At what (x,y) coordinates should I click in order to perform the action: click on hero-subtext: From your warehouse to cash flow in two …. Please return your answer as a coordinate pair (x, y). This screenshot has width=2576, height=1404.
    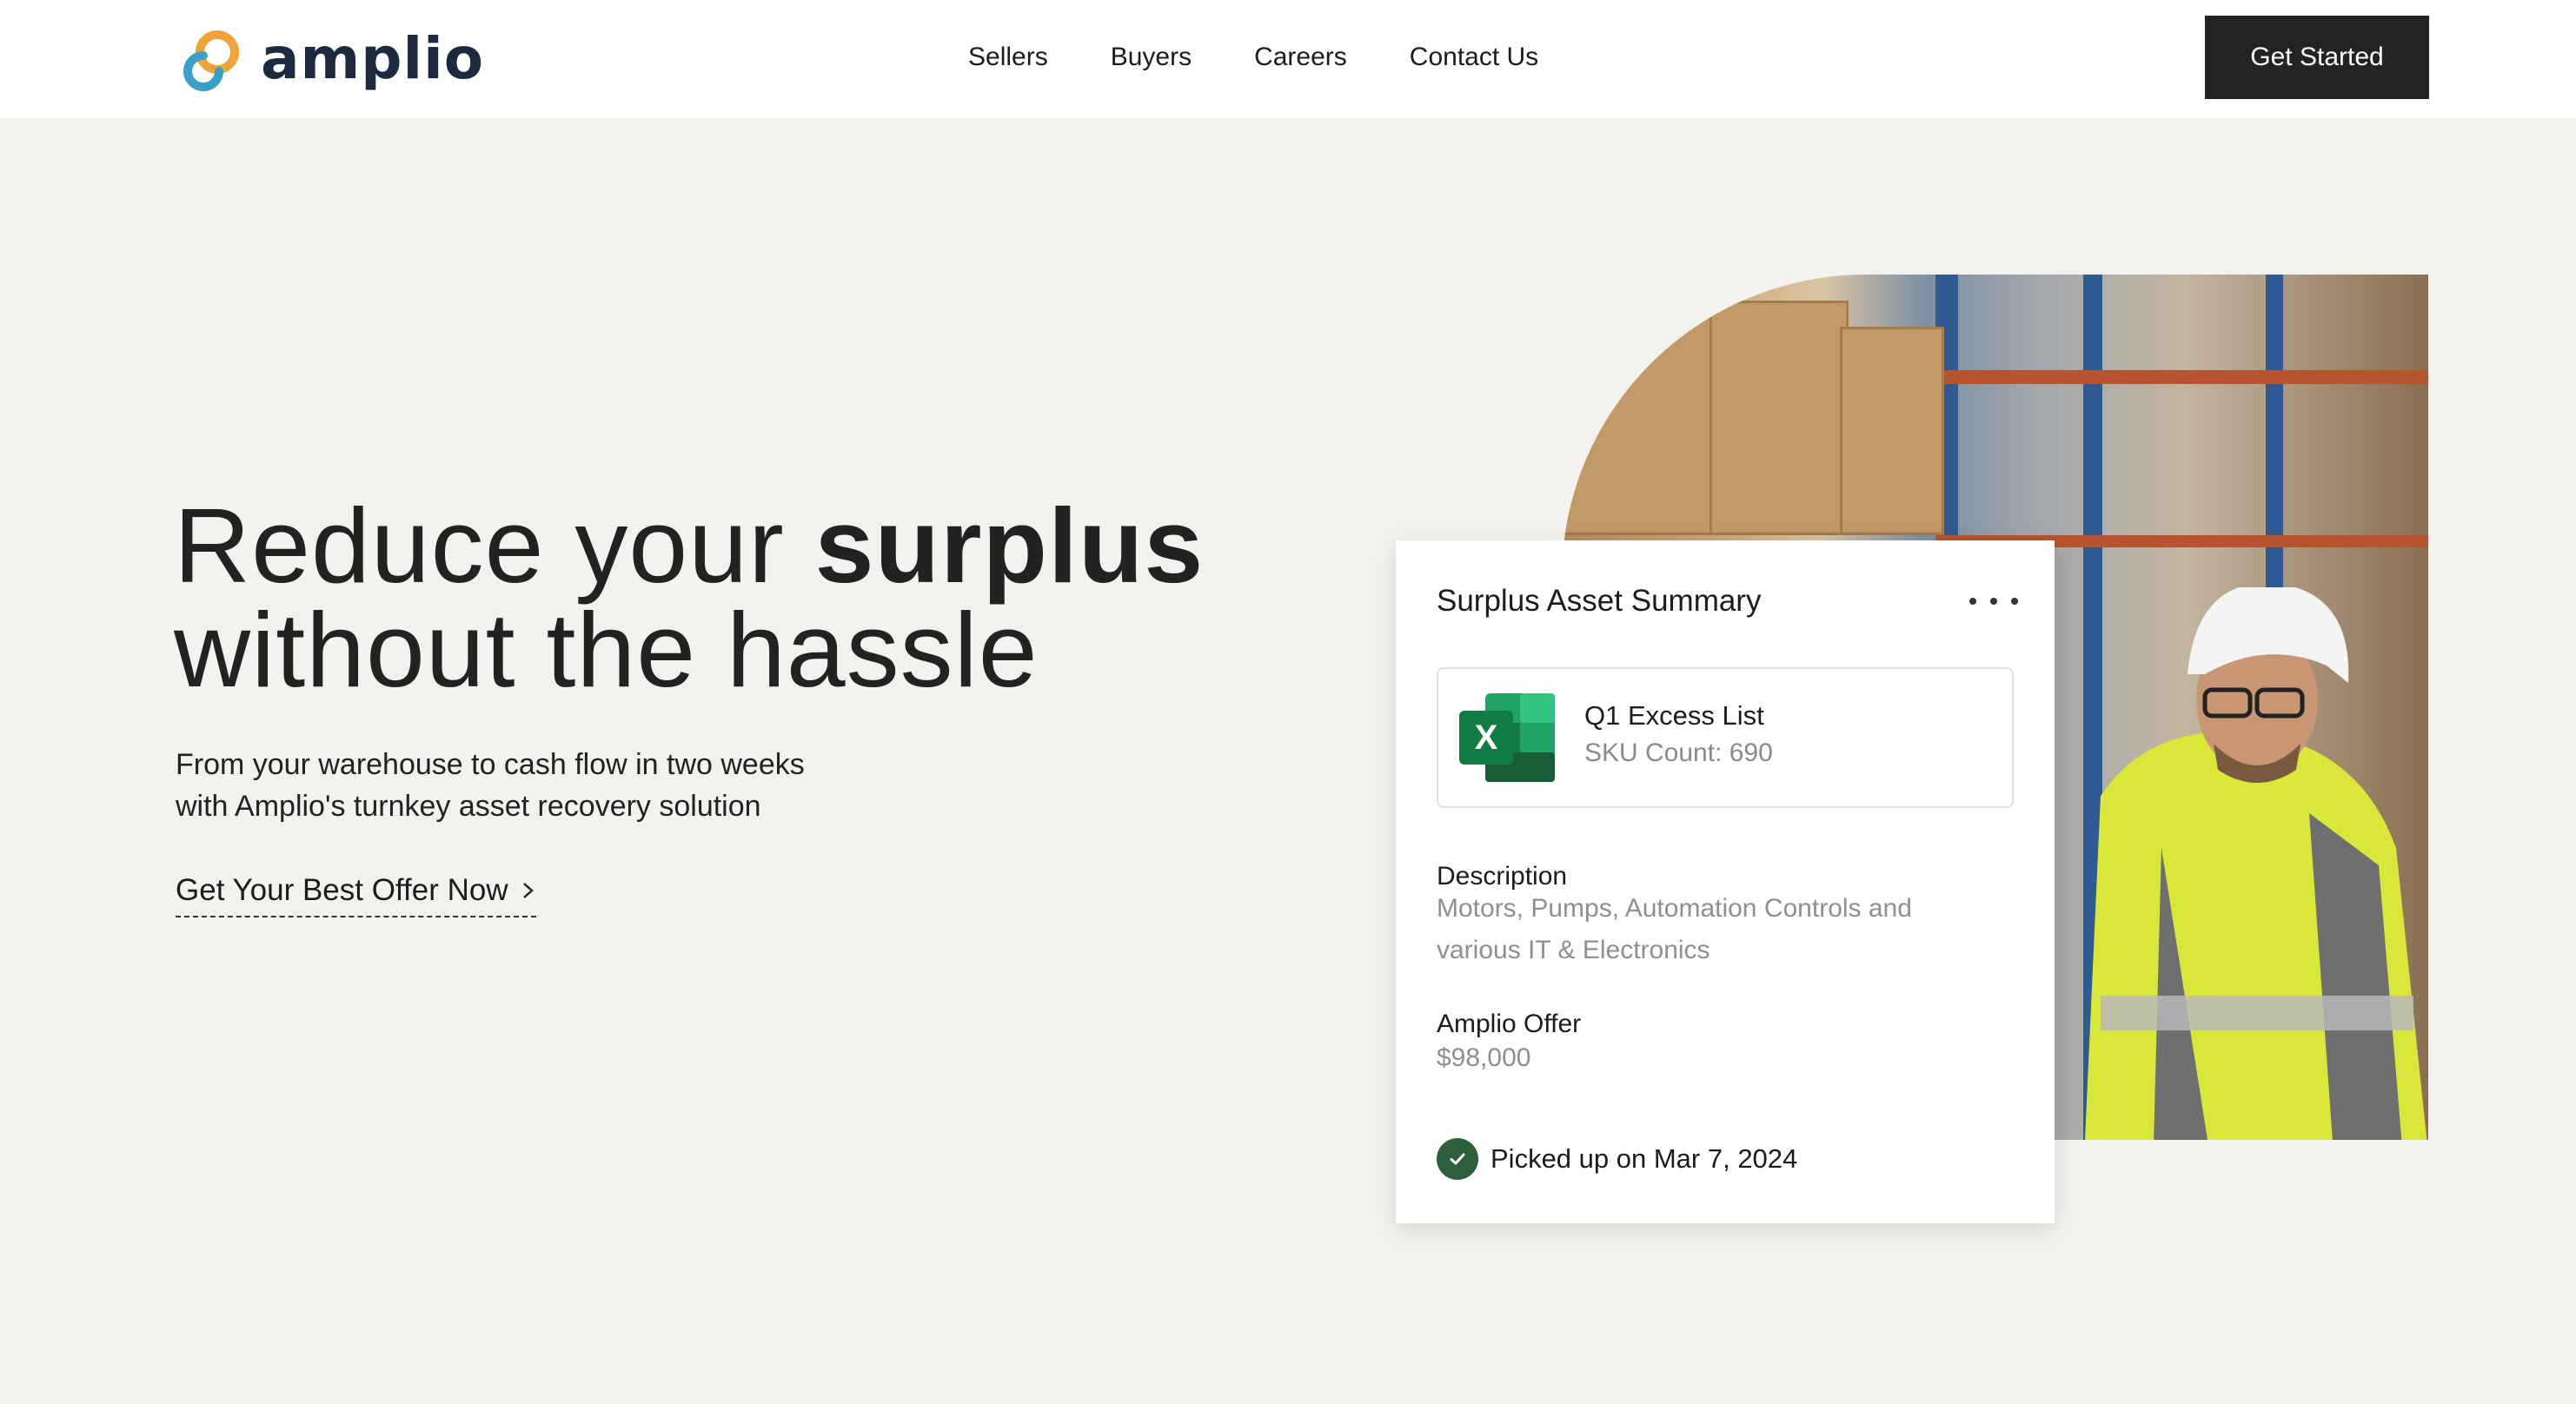
    Looking at the image, I should click on (567, 785).